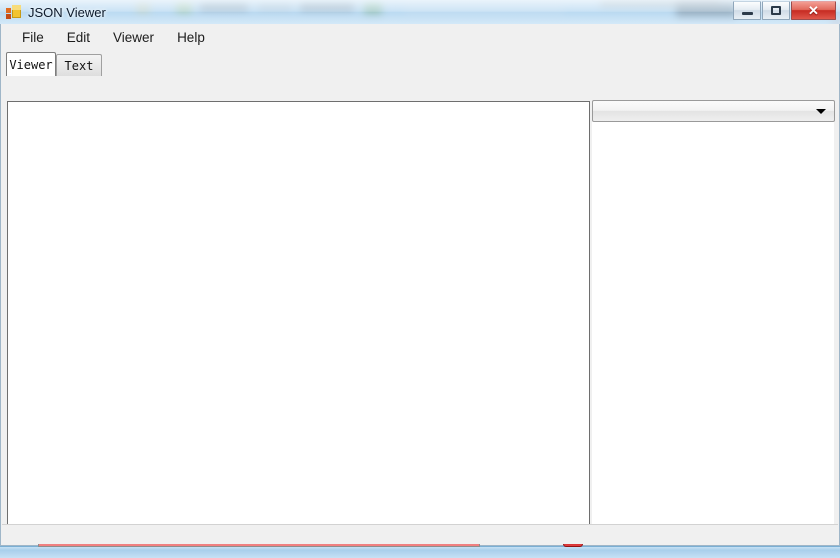 Image resolution: width=840 pixels, height=558 pixels. What do you see at coordinates (191, 37) in the screenshot?
I see `menu-item-help: Help` at bounding box center [191, 37].